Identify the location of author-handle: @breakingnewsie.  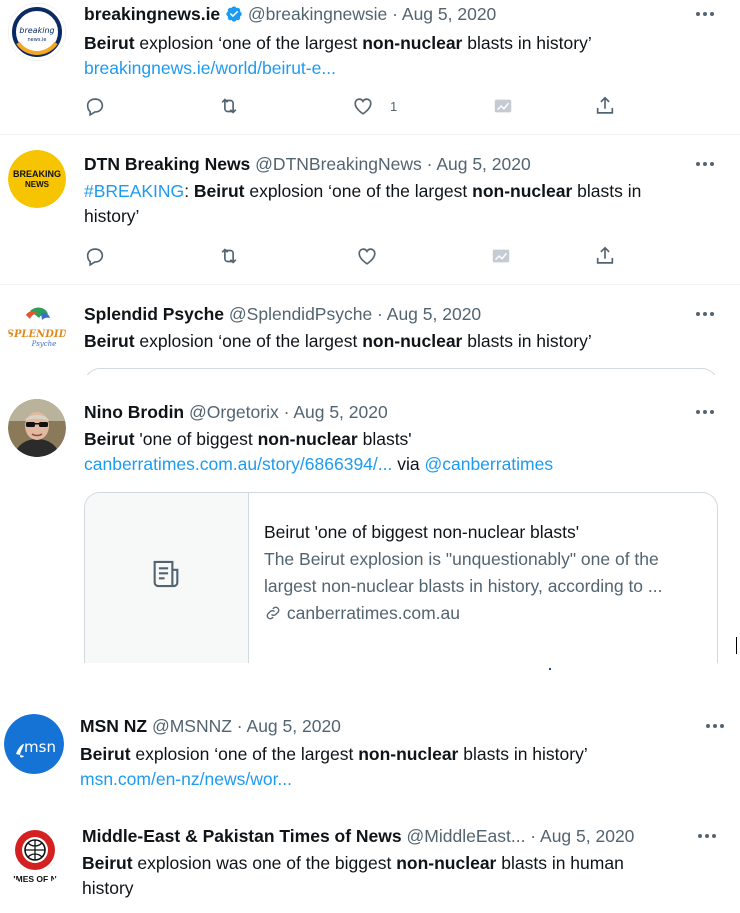
(317, 14).